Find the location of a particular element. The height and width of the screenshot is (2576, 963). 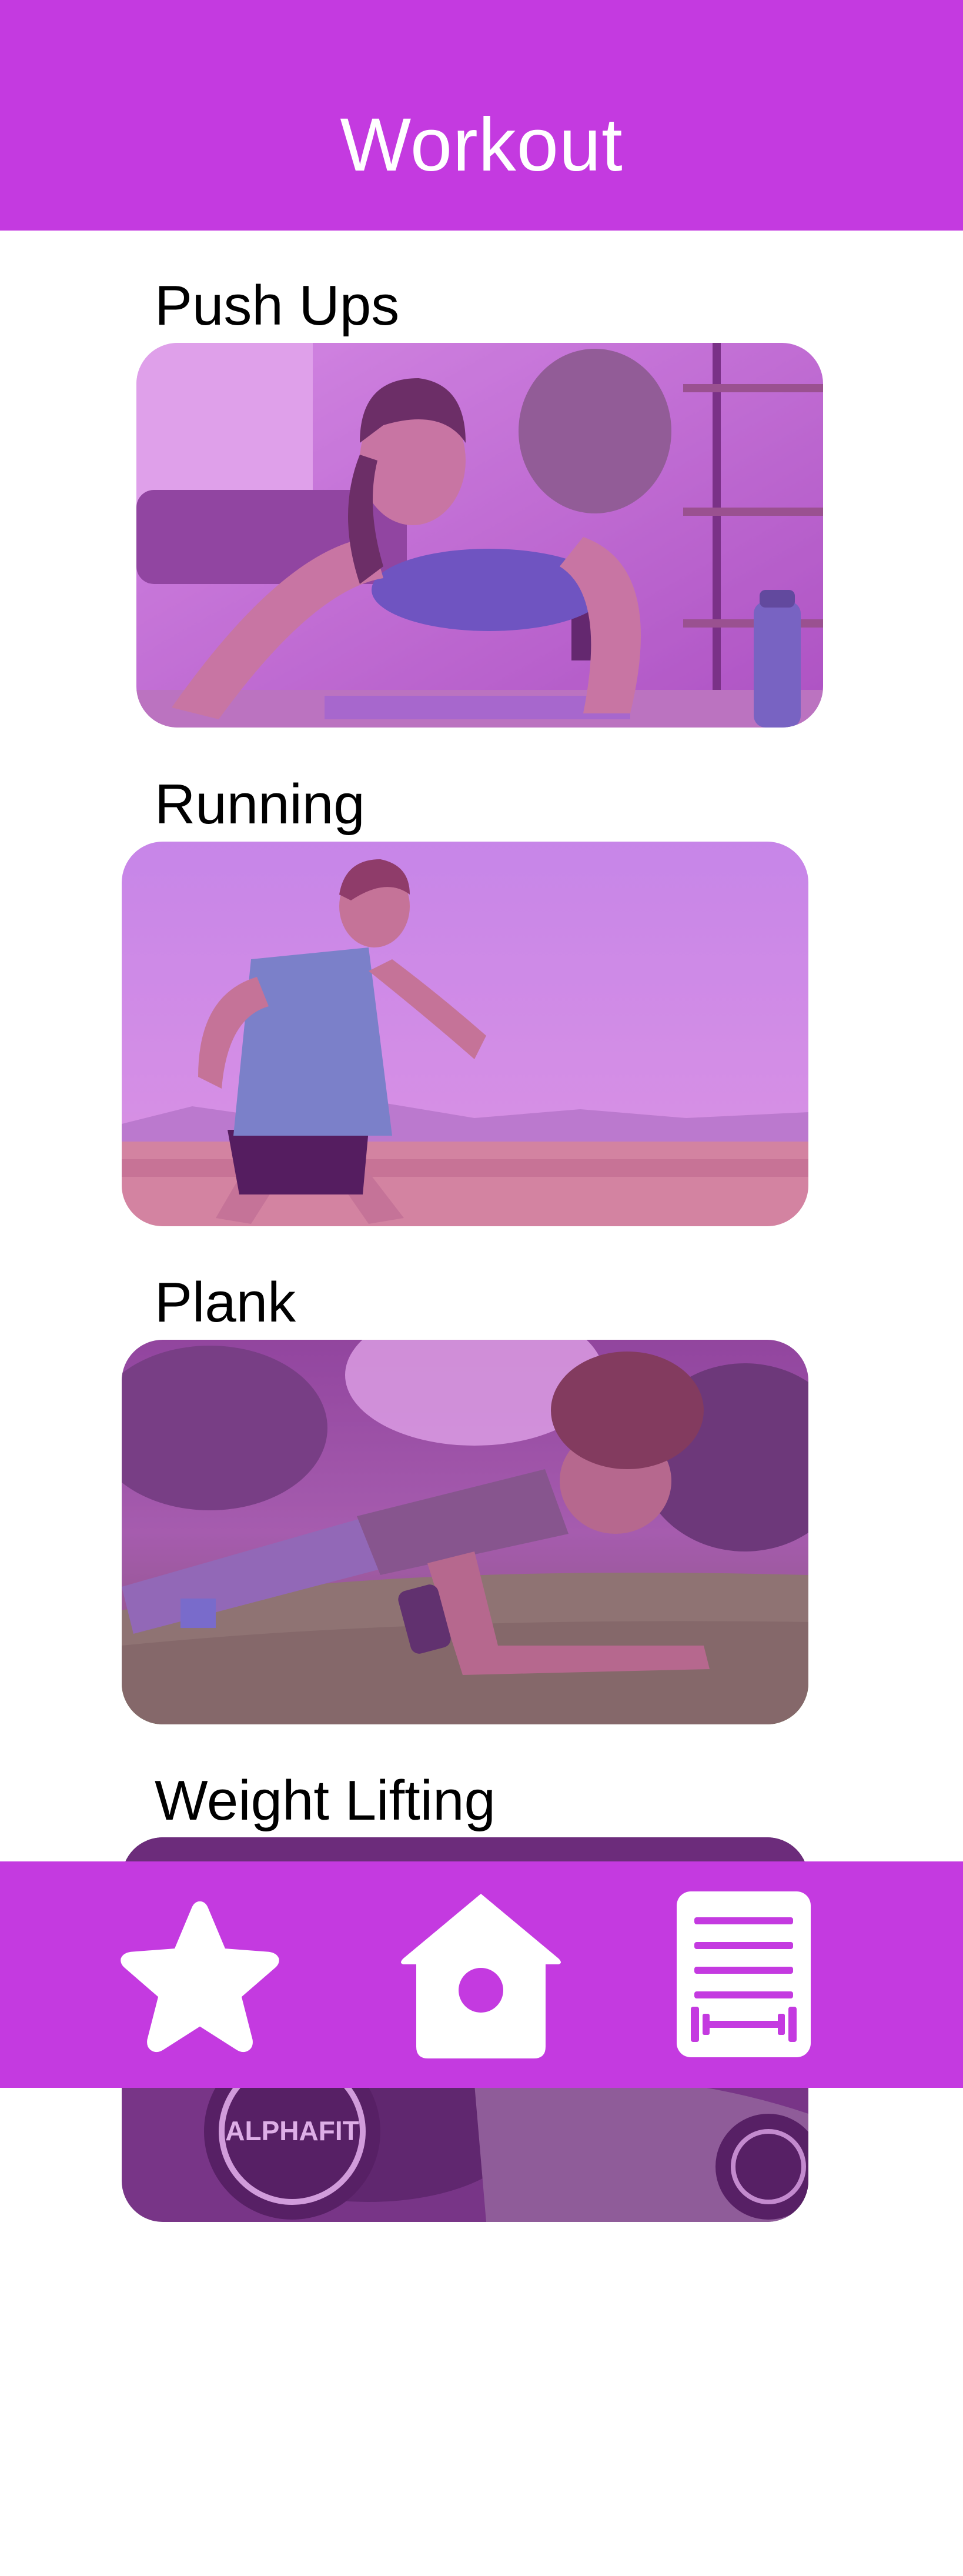

nav-home-button is located at coordinates (481, 1975).